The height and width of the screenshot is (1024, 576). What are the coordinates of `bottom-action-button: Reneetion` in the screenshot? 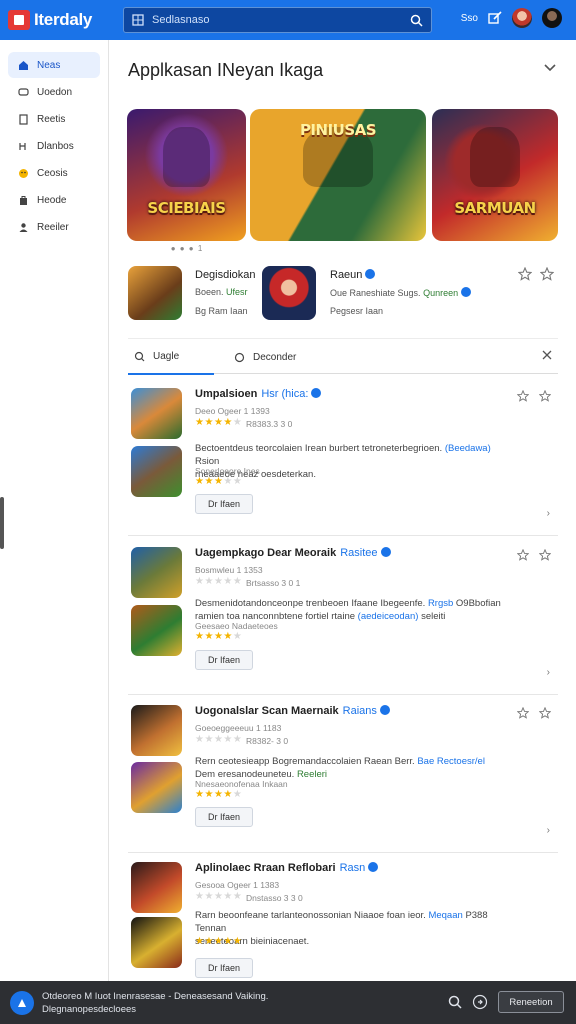 It's located at (531, 1002).